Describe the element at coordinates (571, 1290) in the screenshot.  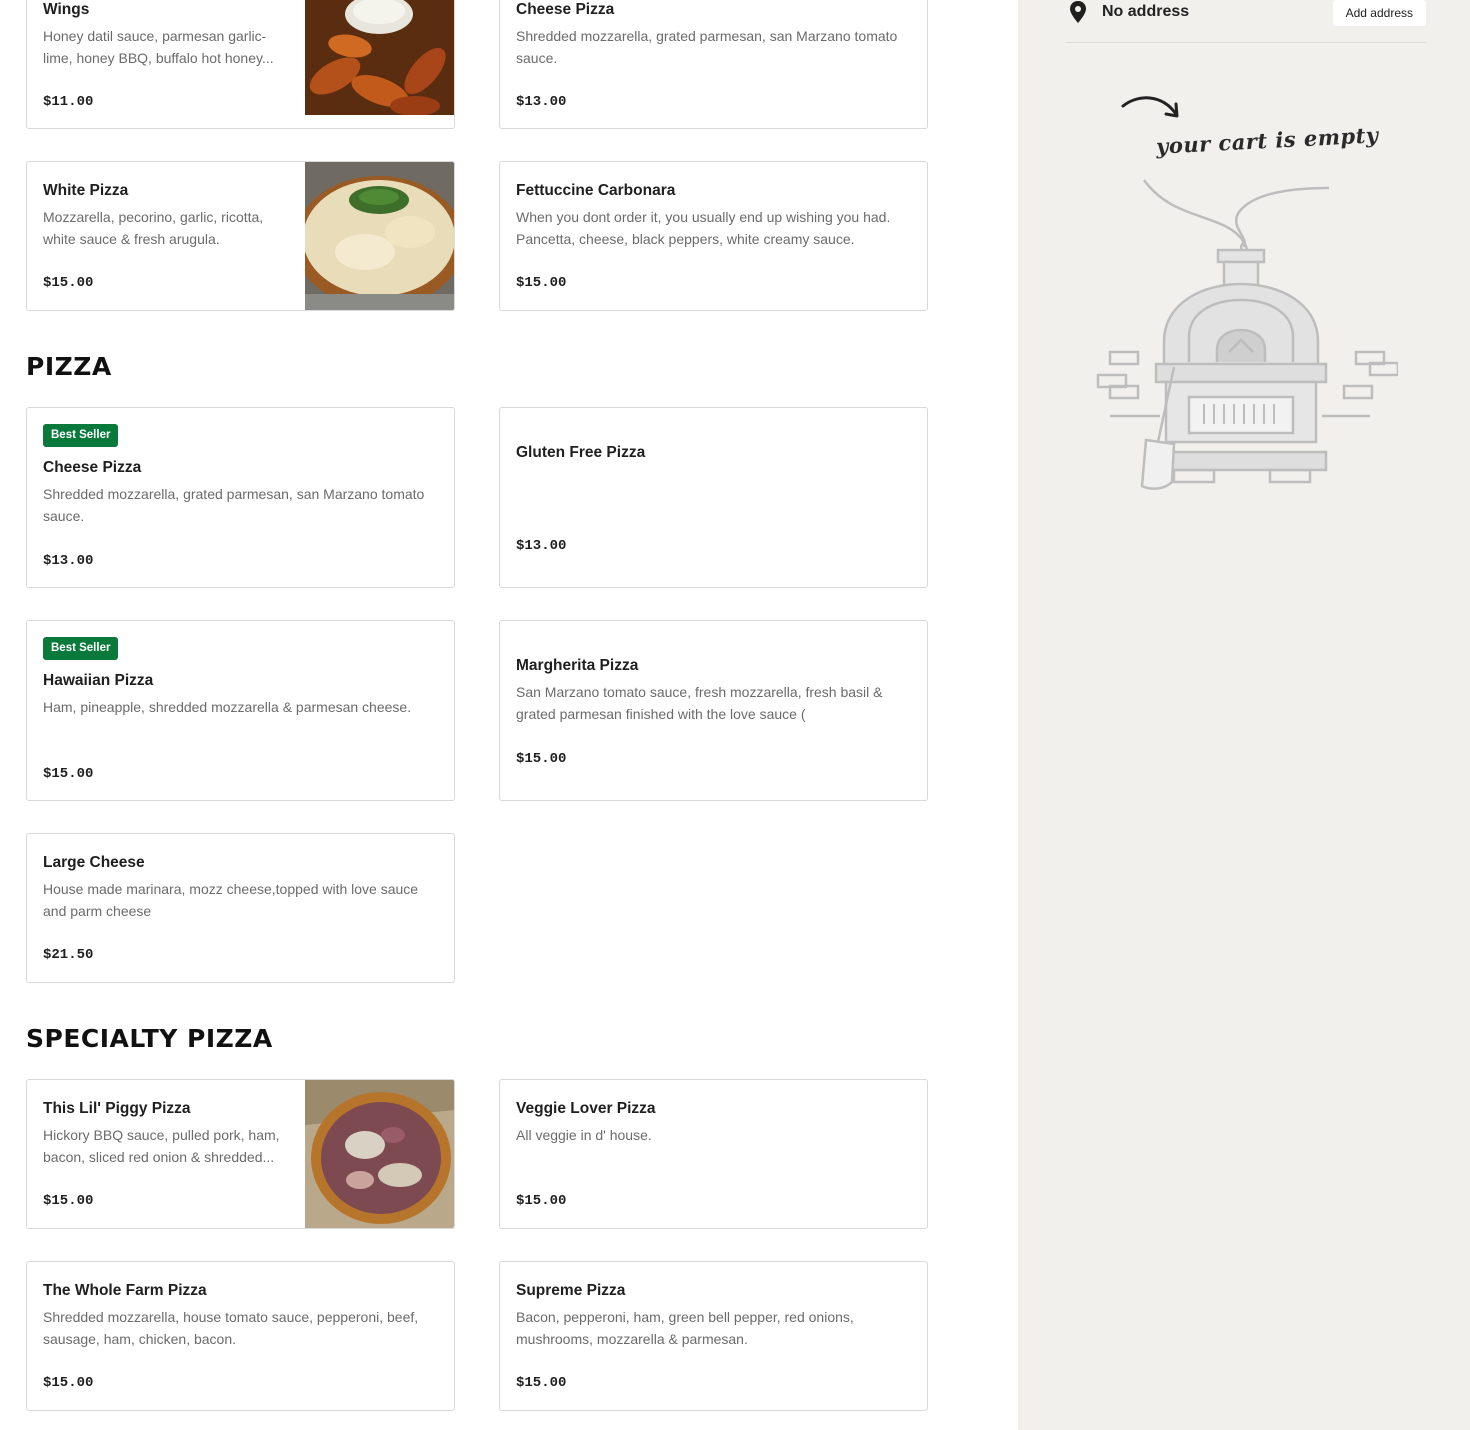
I see `item-name: Supreme Pizza` at that location.